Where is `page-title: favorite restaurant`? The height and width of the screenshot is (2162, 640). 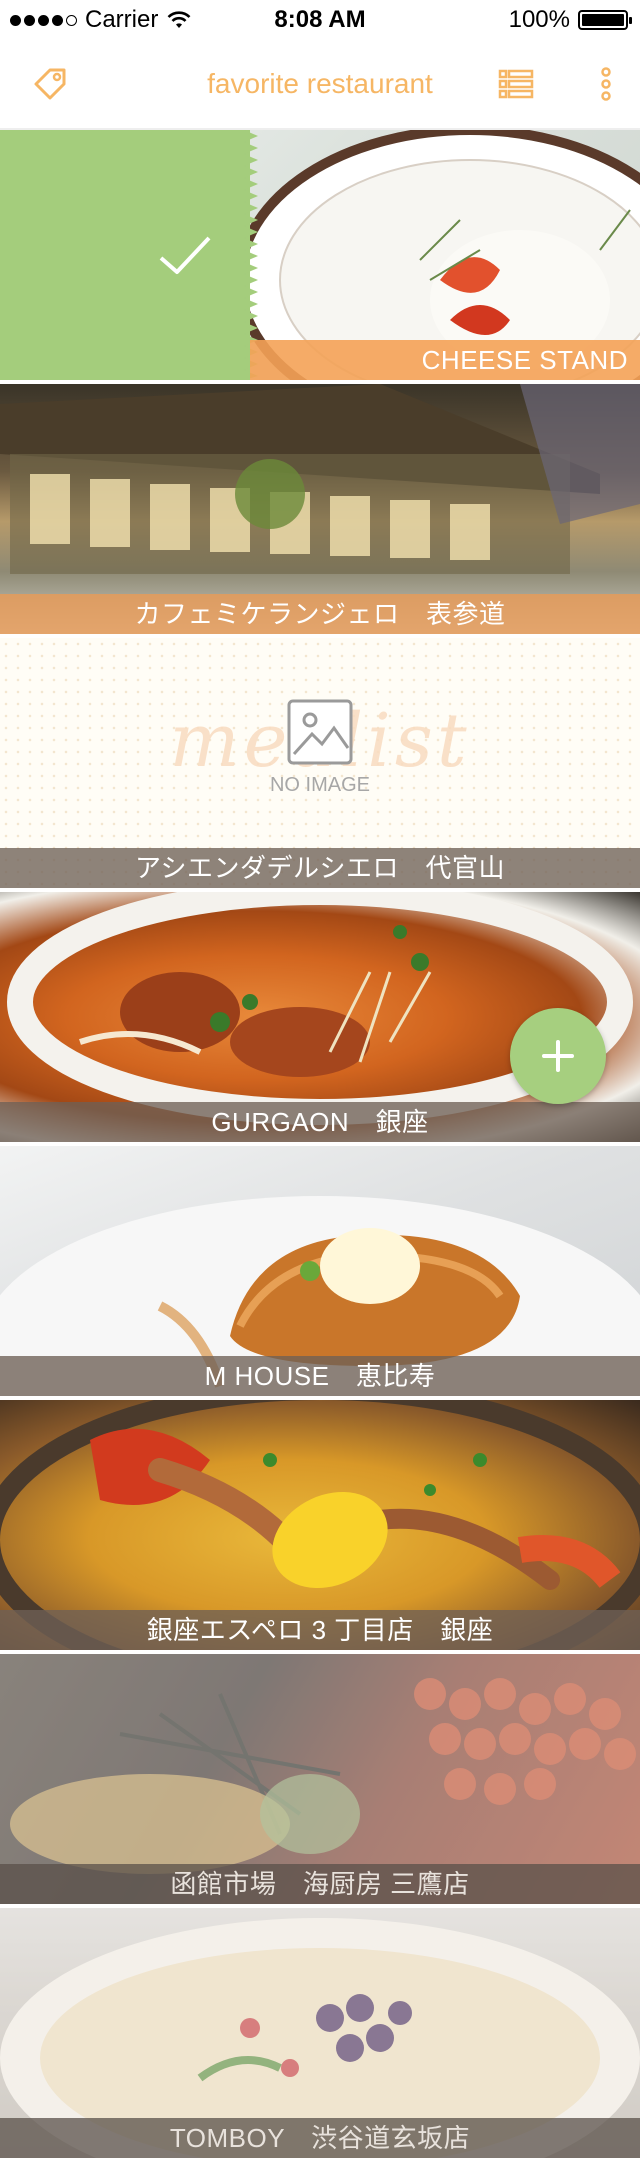 page-title: favorite restaurant is located at coordinates (320, 83).